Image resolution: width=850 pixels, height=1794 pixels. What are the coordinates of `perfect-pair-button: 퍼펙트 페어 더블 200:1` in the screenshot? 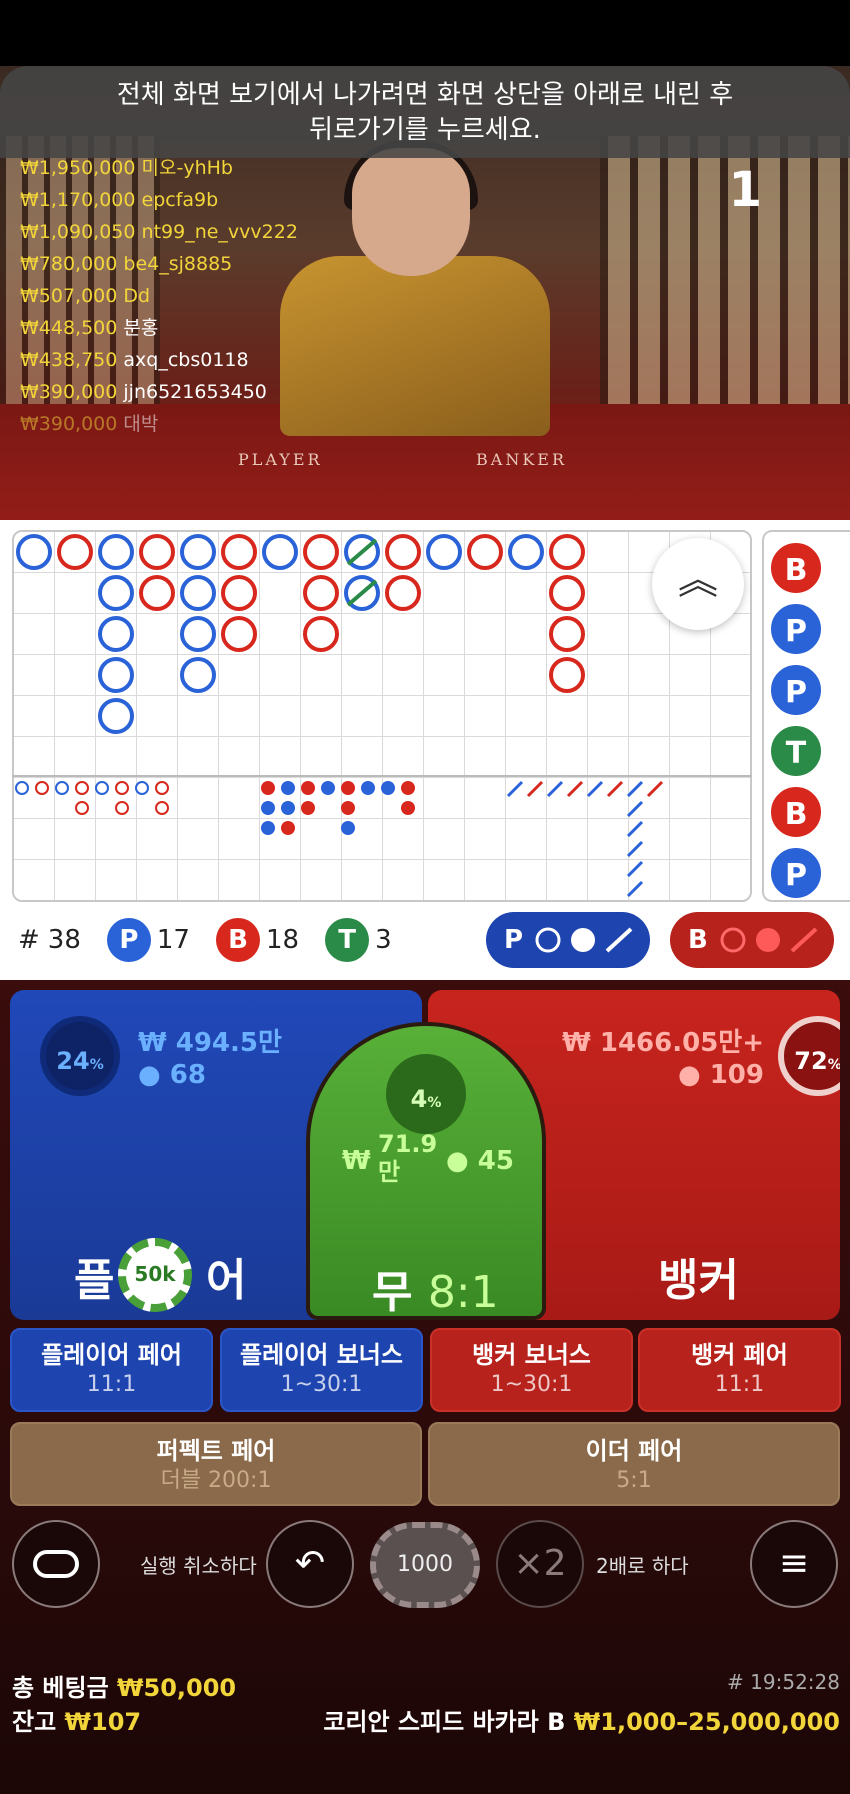 It's located at (216, 1464).